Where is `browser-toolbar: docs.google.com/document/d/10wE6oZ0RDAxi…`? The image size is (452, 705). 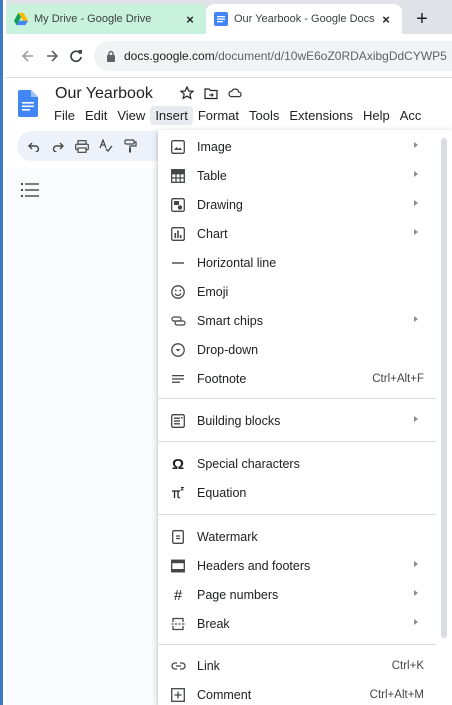
browser-toolbar: docs.google.com/document/d/10wE6oZ0RDAxi… is located at coordinates (229, 56).